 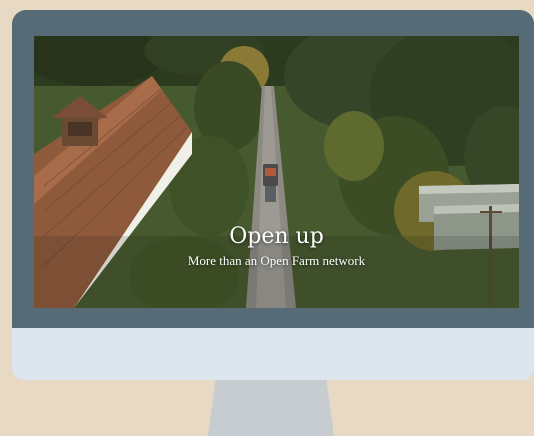 I want to click on monitor-chin, so click(x=273, y=354).